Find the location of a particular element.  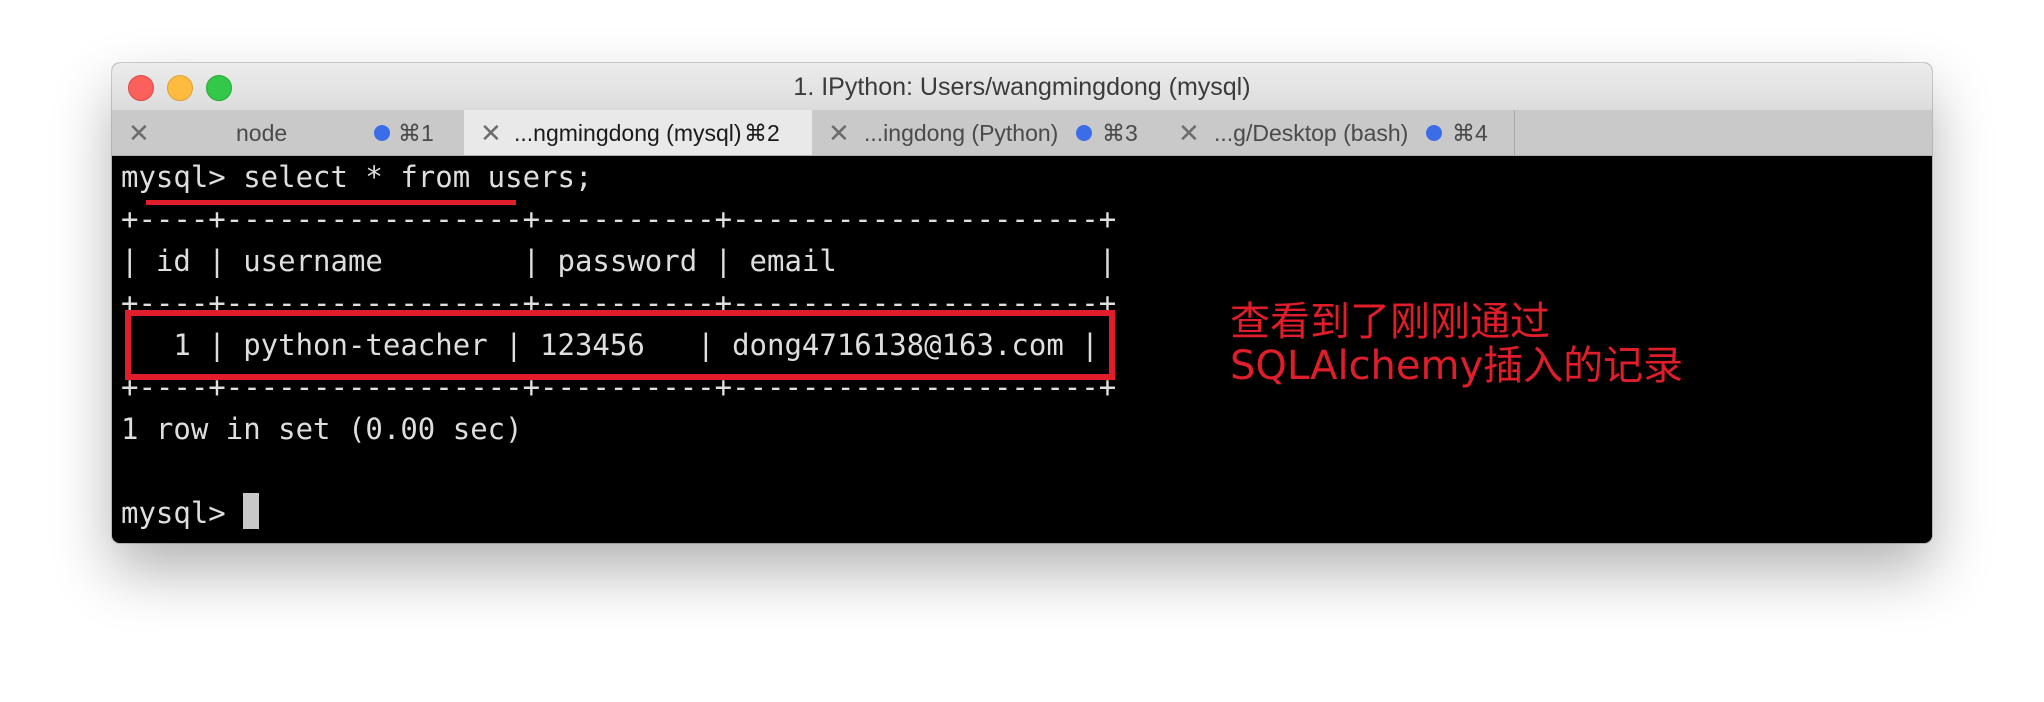

highlight-underline is located at coordinates (331, 202).